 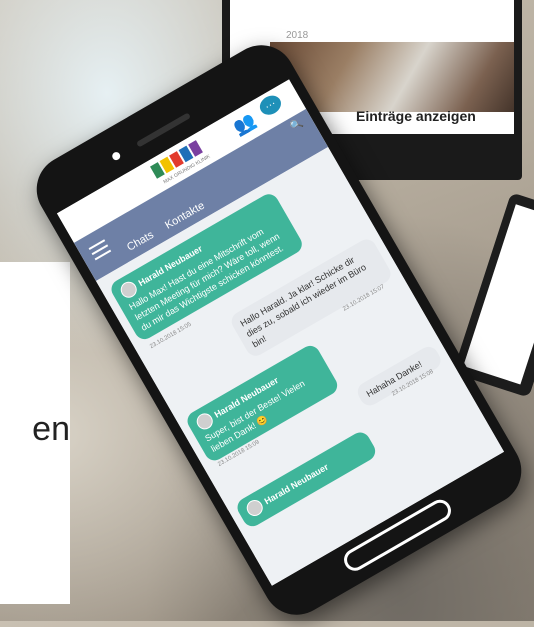 I want to click on camera, so click(x=116, y=156).